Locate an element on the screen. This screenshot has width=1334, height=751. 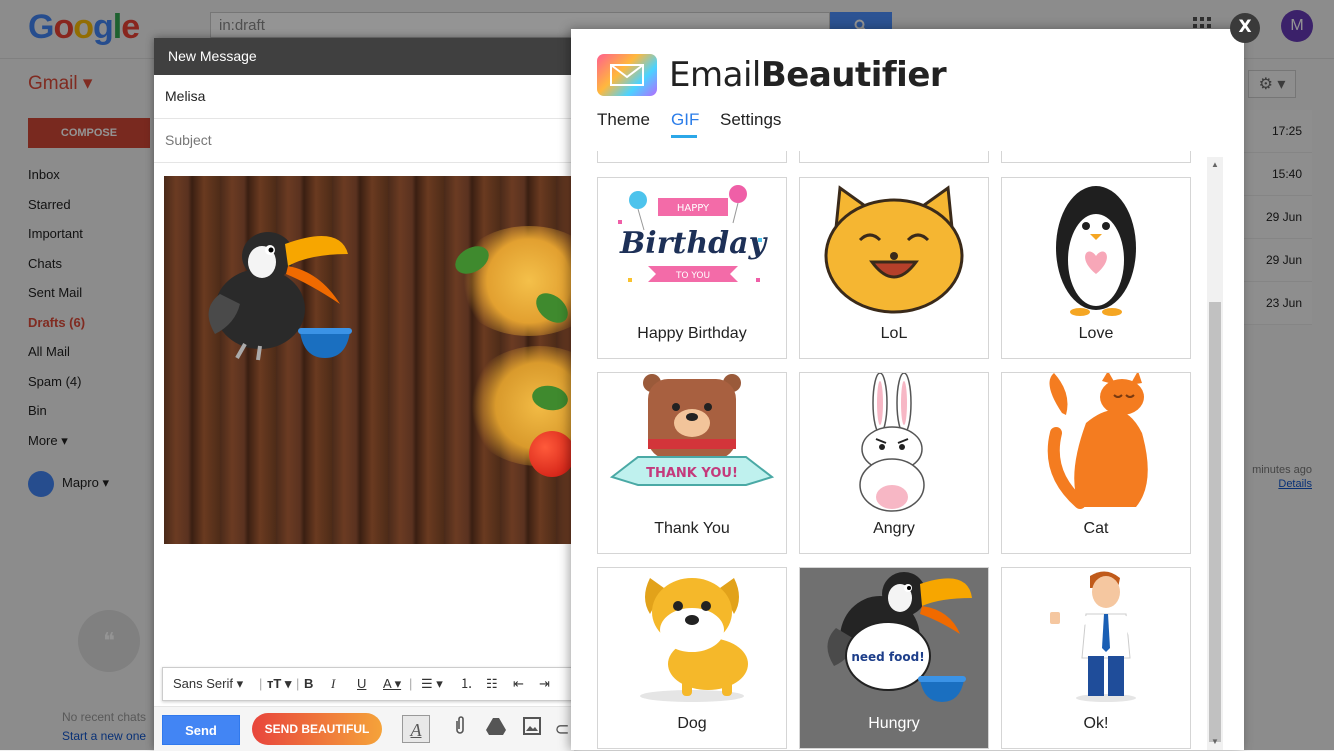
formatting-options-icon: A is located at coordinates (416, 729).